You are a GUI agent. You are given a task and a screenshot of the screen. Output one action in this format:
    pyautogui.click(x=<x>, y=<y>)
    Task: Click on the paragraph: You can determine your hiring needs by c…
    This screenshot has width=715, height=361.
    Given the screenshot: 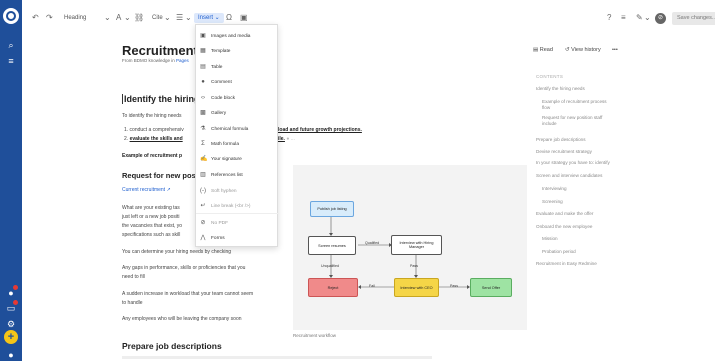 What is the action you would take?
    pyautogui.click(x=177, y=252)
    